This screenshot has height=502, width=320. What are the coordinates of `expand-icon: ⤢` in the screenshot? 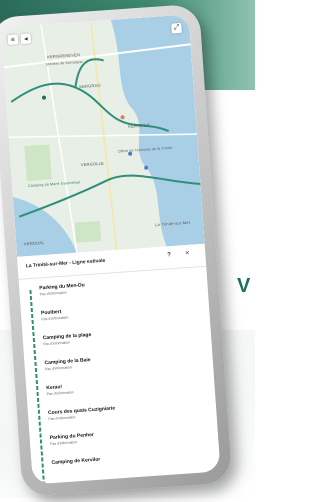 It's located at (176, 28).